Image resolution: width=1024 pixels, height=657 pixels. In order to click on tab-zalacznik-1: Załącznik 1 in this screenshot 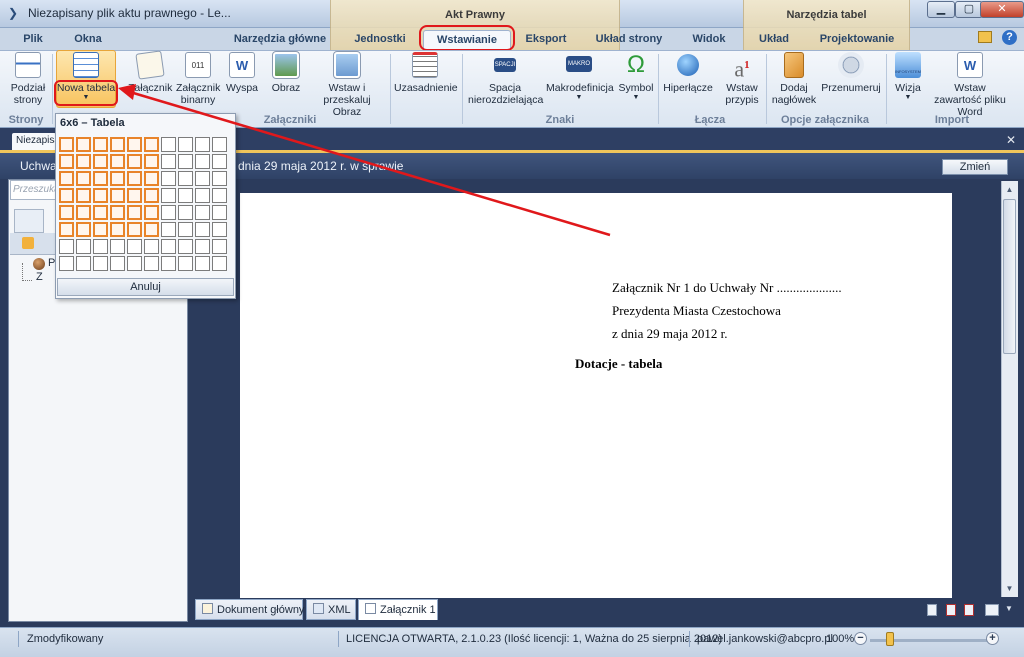, I will do `click(398, 609)`.